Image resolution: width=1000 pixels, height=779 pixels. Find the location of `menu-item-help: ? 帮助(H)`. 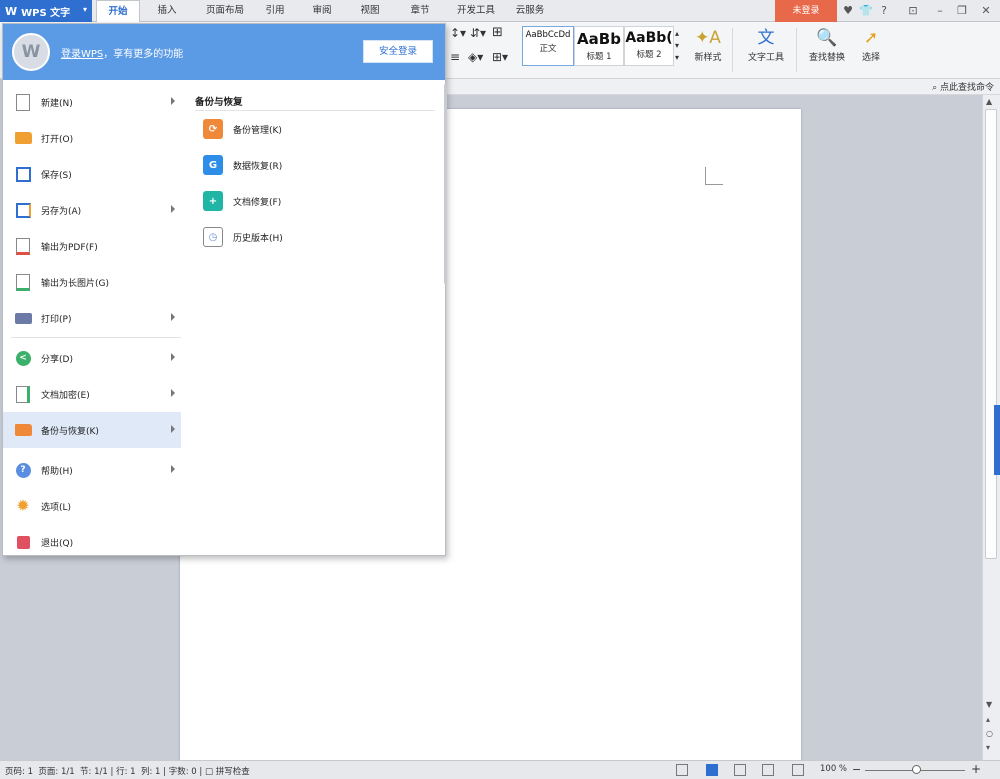

menu-item-help: ? 帮助(H) is located at coordinates (92, 470).